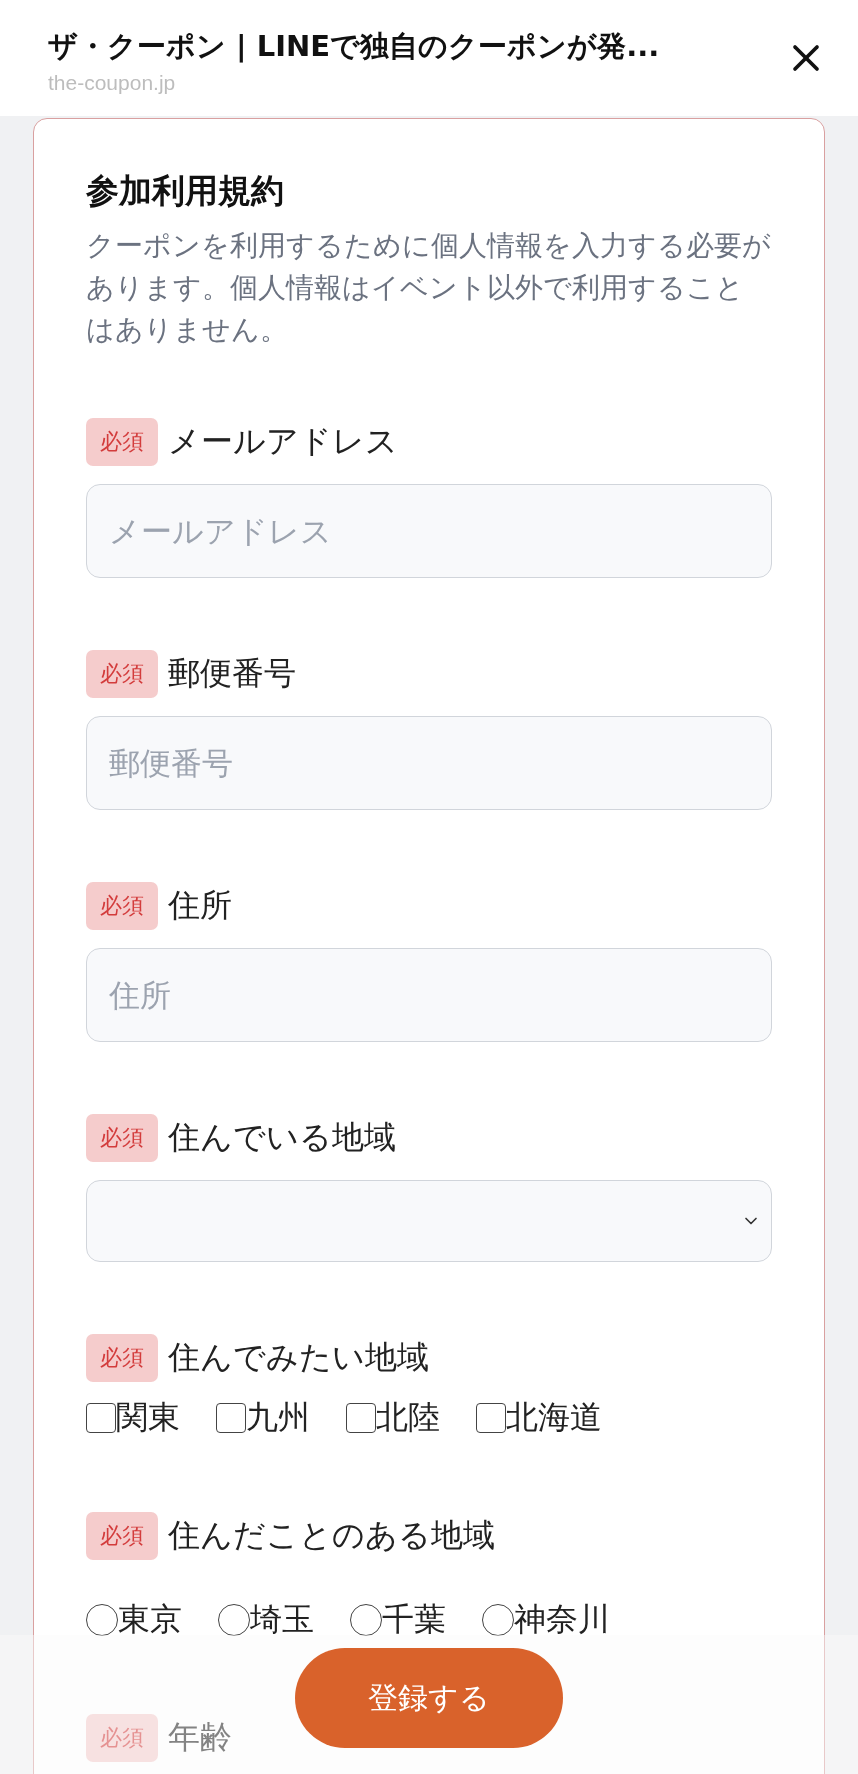 The image size is (858, 1774). I want to click on radio-label: 千葉, so click(414, 1619).